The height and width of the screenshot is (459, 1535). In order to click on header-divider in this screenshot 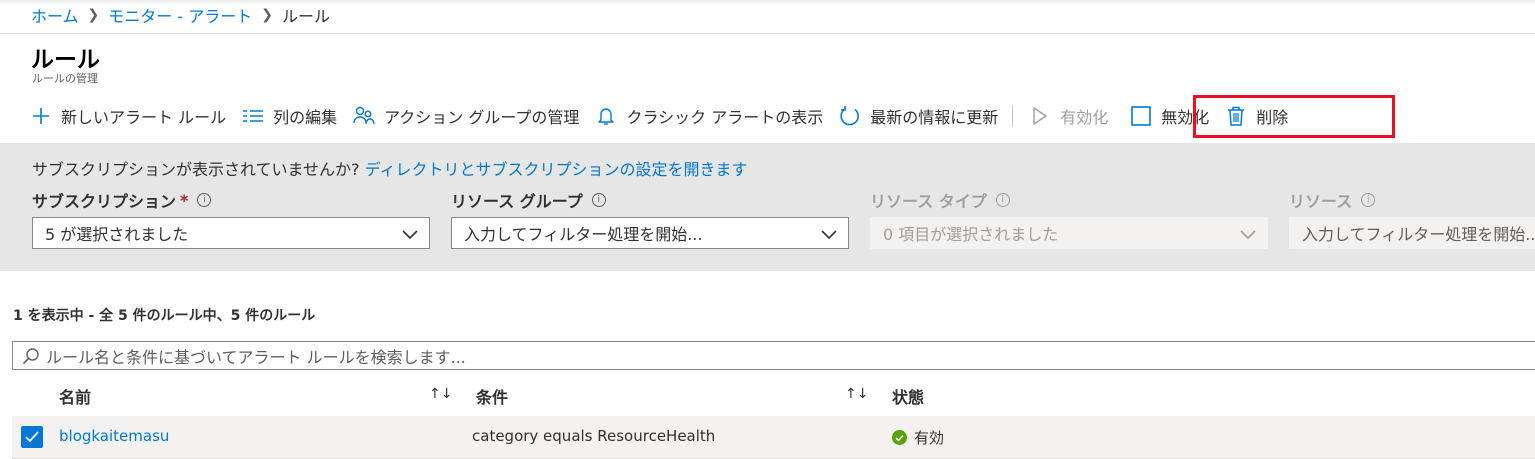, I will do `click(767, 33)`.